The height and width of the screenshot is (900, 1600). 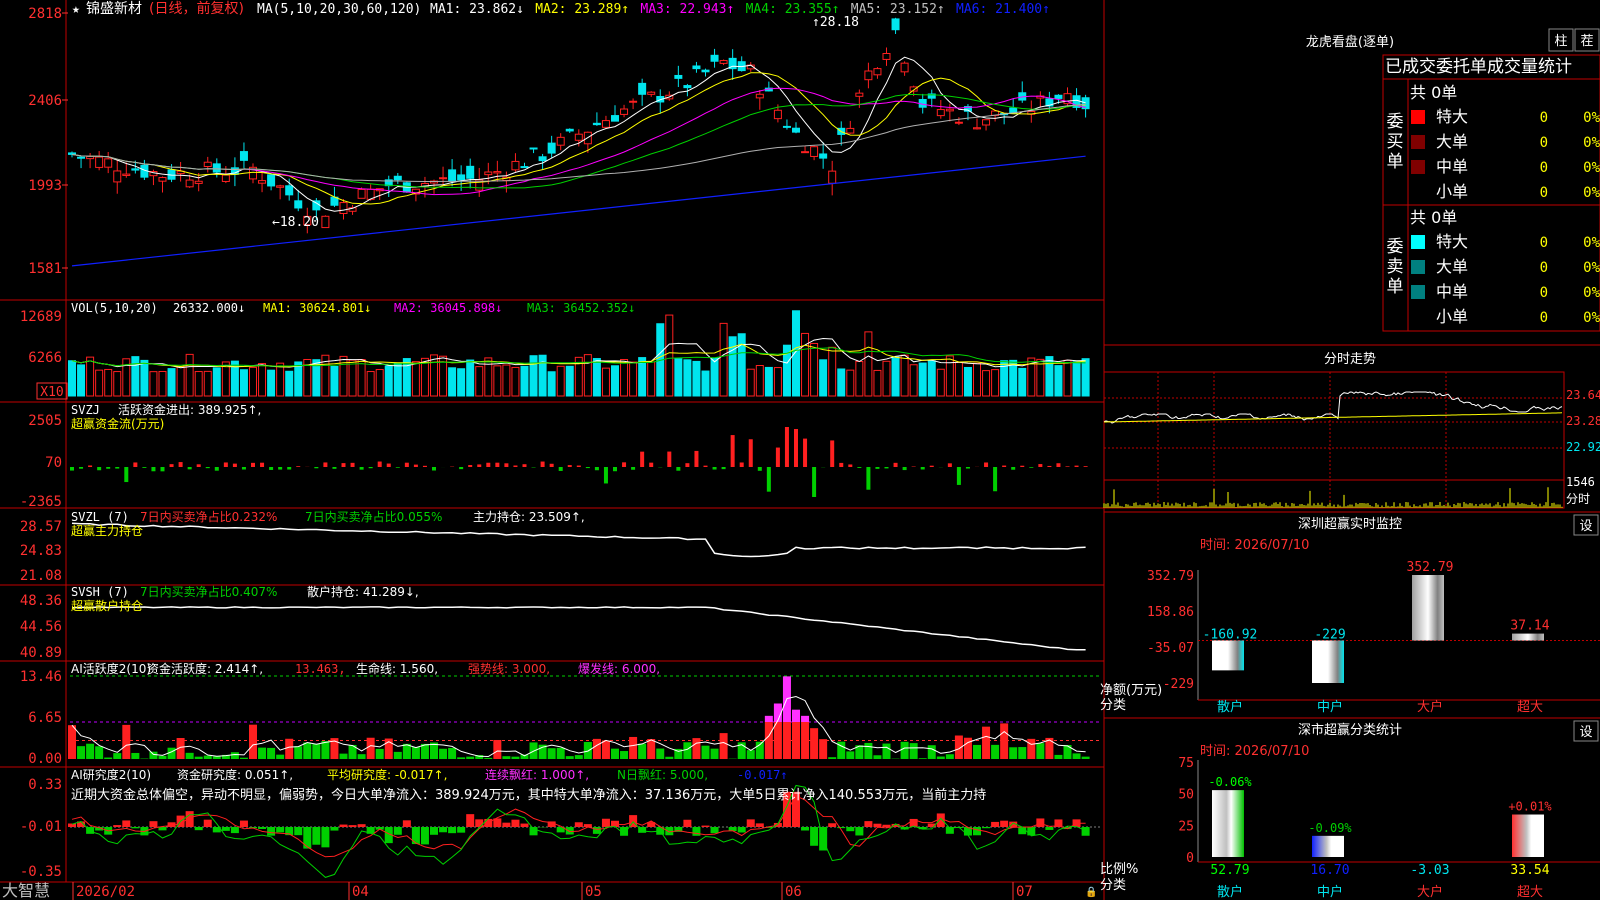 I want to click on sell-row-pct: 0%, so click(x=1591, y=243).